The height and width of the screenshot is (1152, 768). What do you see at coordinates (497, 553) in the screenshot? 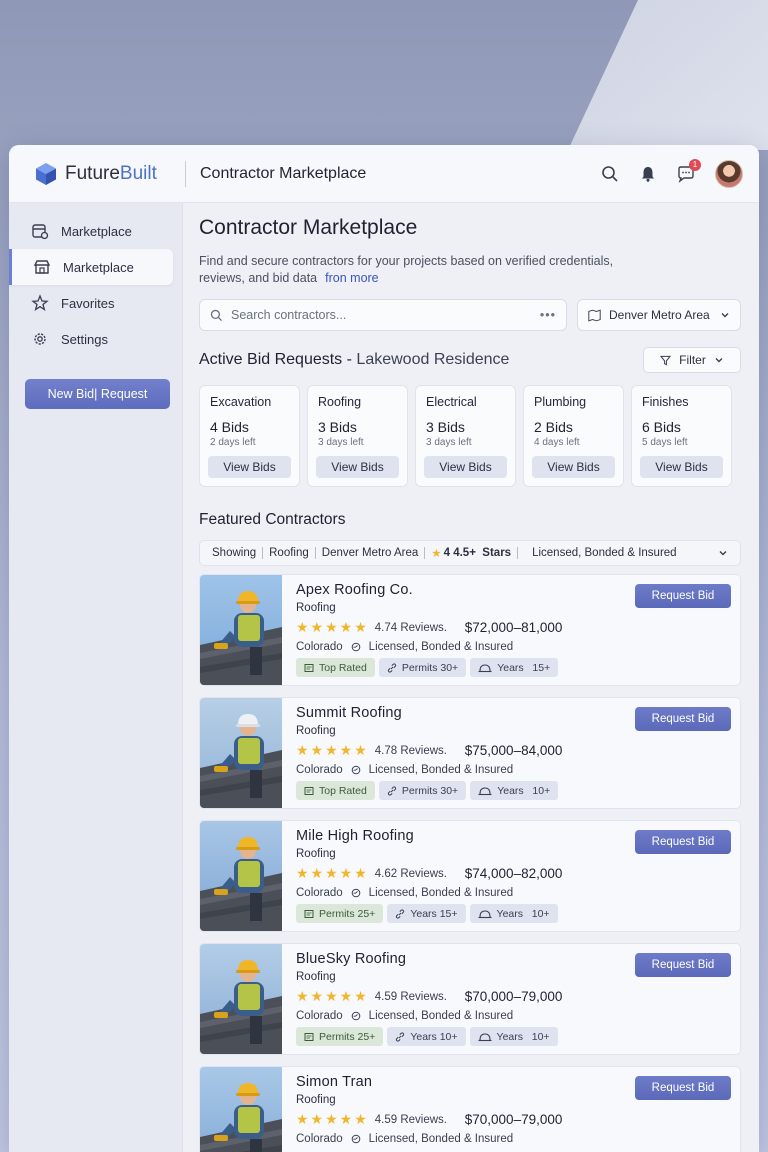
I see `filter-stars-word: Stars` at bounding box center [497, 553].